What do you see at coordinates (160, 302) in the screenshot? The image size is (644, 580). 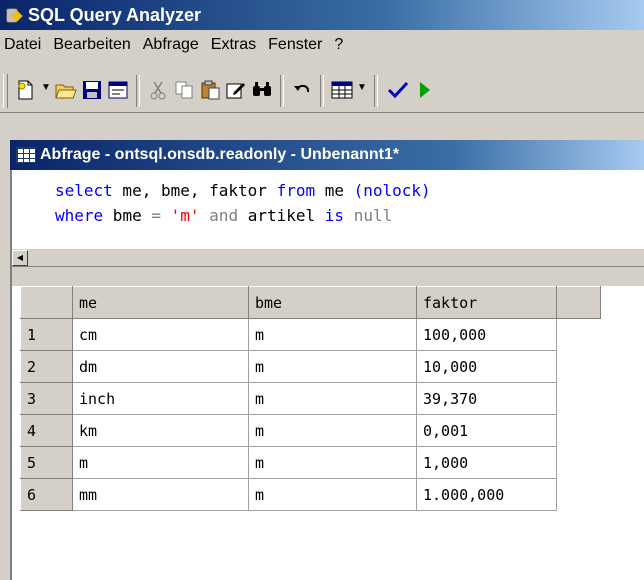 I see `column-header-me: me` at bounding box center [160, 302].